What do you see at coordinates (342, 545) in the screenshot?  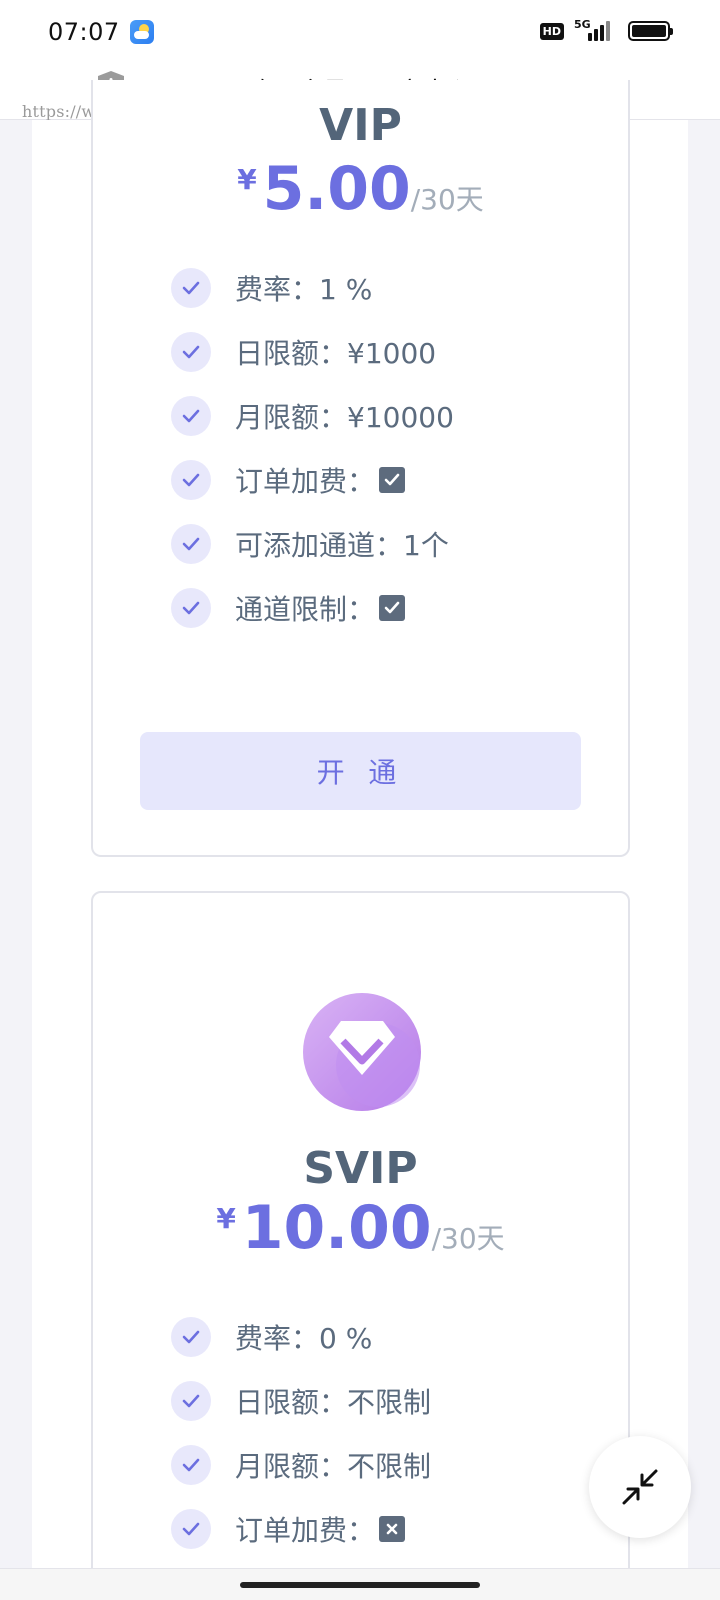 I see `feature-label: 可添加通道：1个` at bounding box center [342, 545].